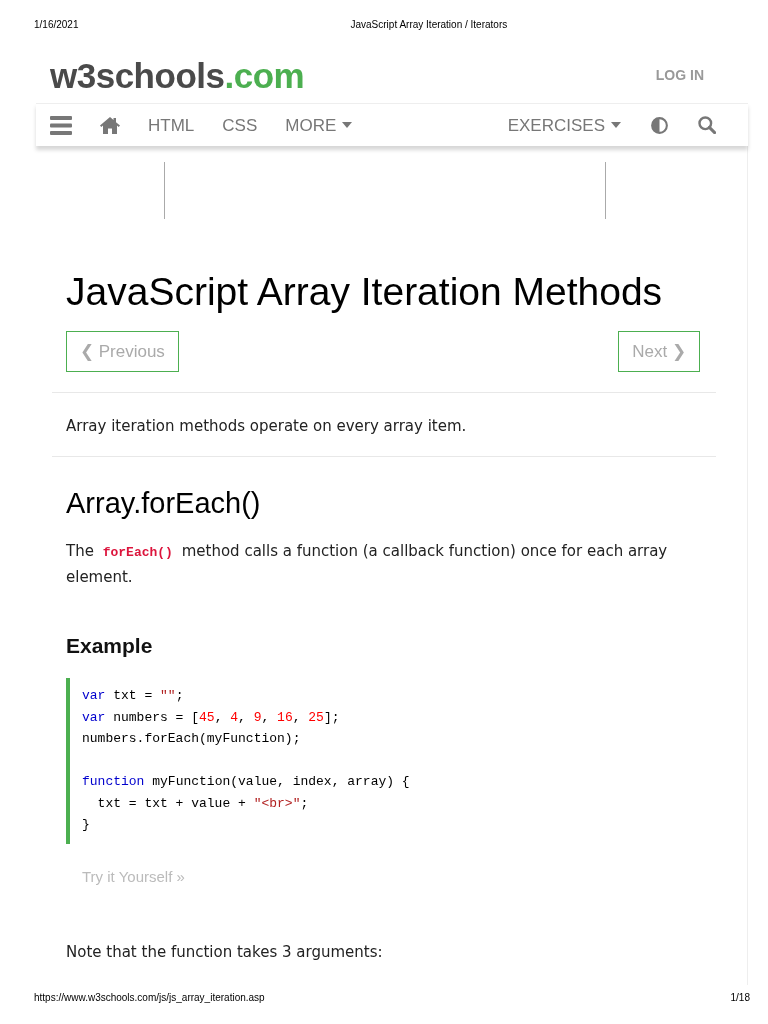 The image size is (768, 1024). What do you see at coordinates (364, 292) in the screenshot?
I see `page-title: JavaScript Array Iteration Methods` at bounding box center [364, 292].